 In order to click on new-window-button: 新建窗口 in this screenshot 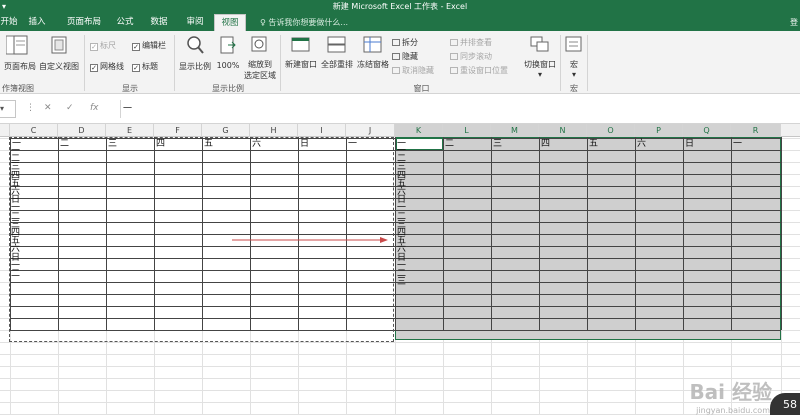, I will do `click(301, 52)`.